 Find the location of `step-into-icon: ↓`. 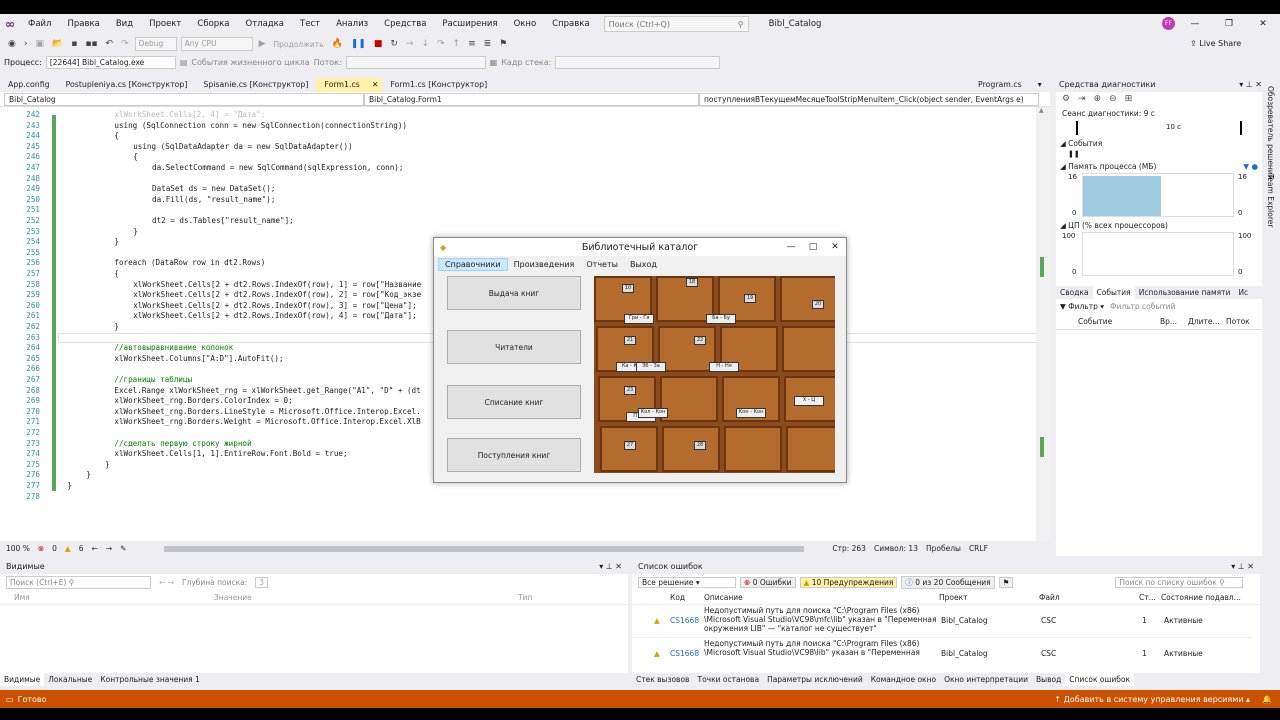

step-into-icon: ↓ is located at coordinates (425, 44).